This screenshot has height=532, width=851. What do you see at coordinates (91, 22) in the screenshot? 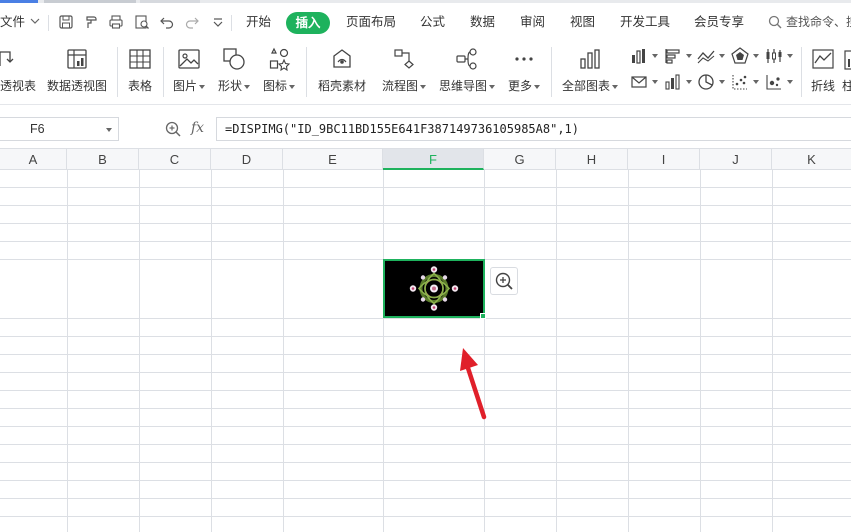
I see `format-painter-icon` at bounding box center [91, 22].